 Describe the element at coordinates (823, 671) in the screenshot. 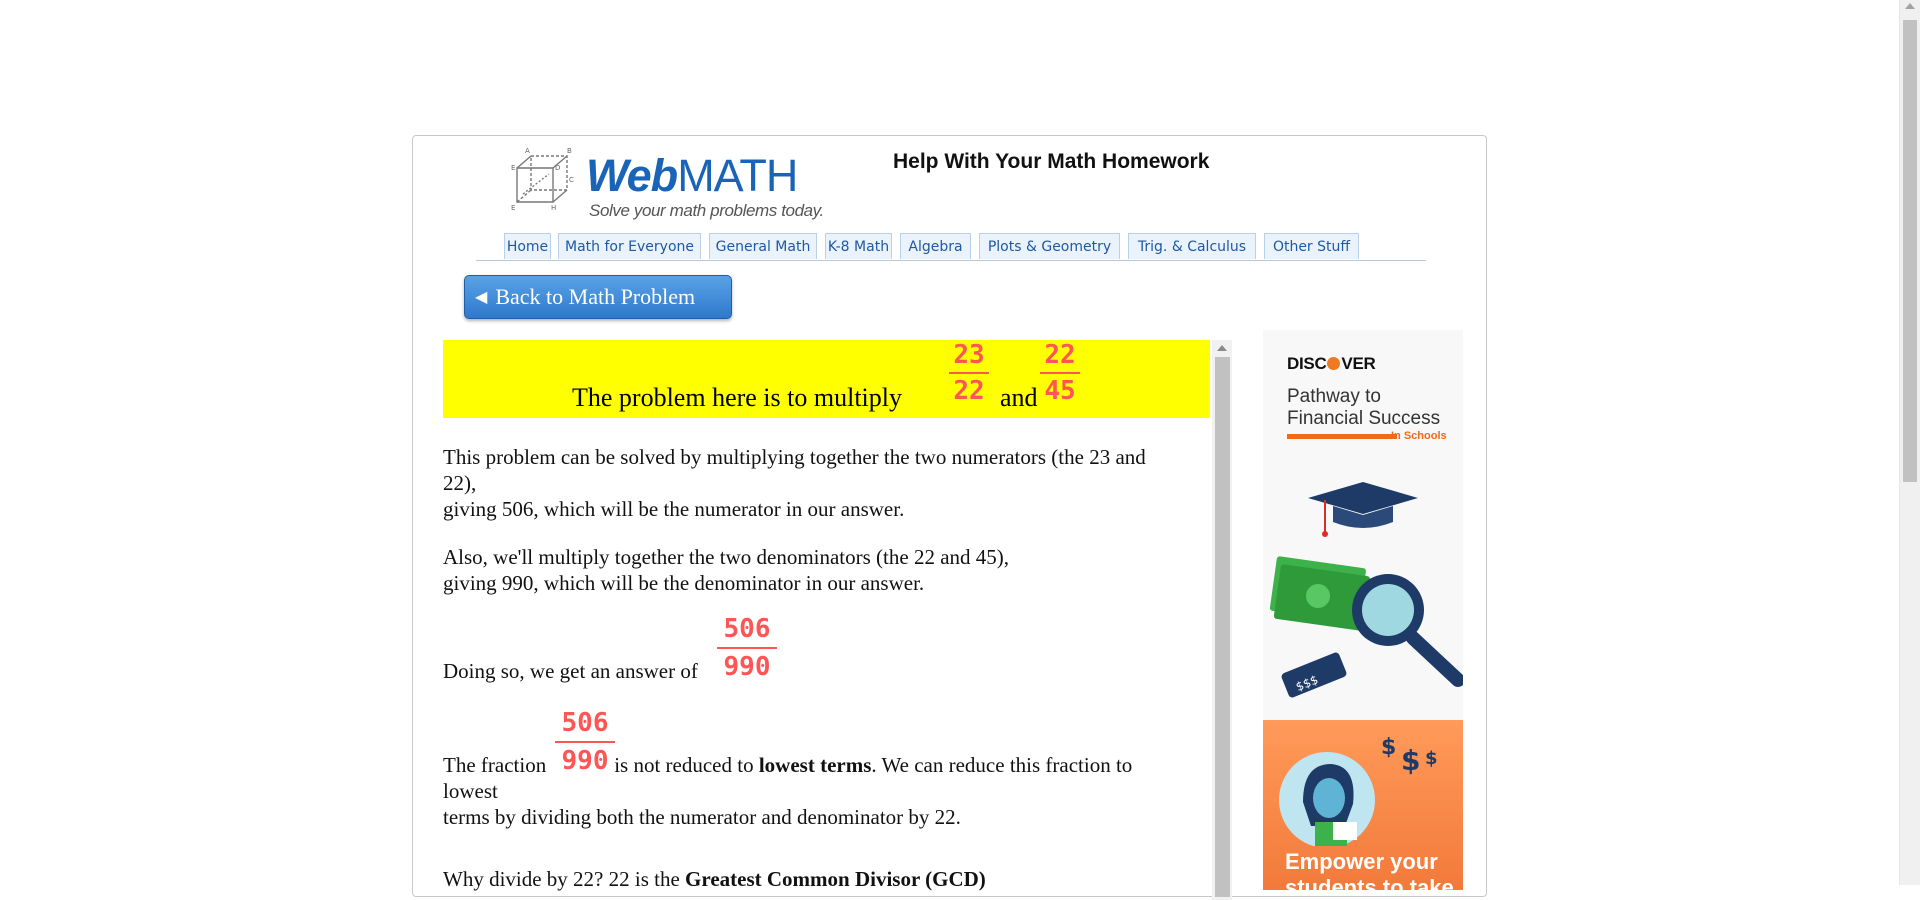

I see `answer-line: Doing so, we get an answer of` at that location.